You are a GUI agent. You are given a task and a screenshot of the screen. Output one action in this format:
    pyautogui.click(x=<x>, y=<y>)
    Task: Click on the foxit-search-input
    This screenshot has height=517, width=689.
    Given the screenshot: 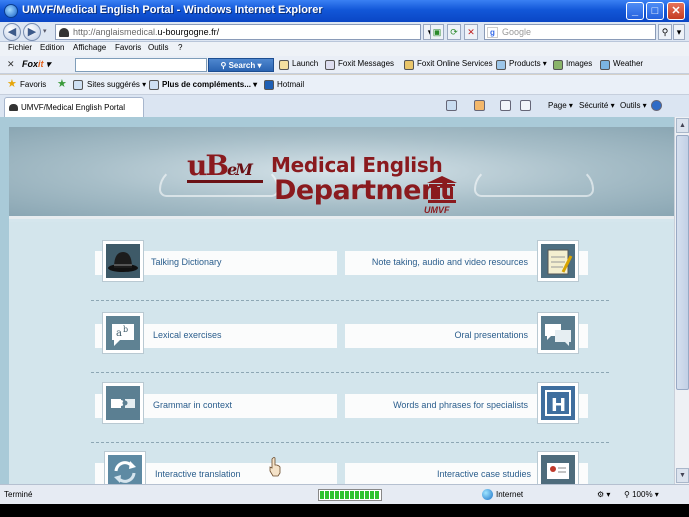 What is the action you would take?
    pyautogui.click(x=141, y=65)
    